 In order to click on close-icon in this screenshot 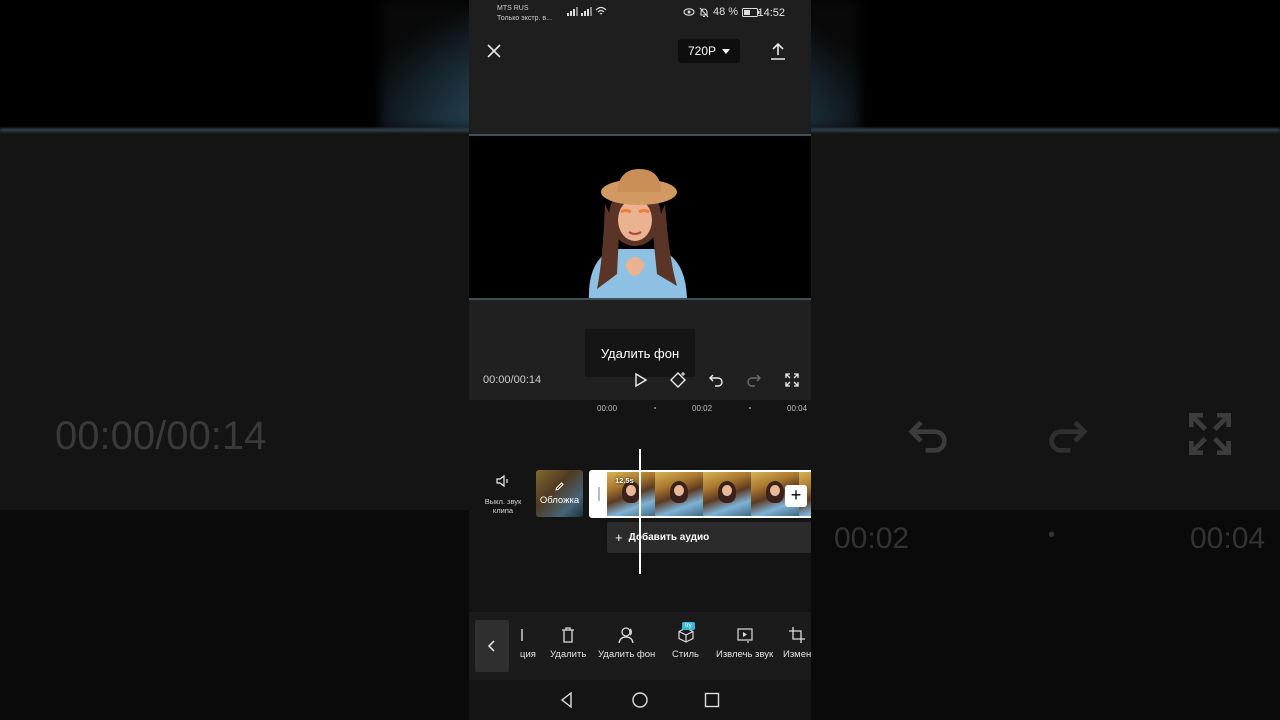, I will do `click(494, 51)`.